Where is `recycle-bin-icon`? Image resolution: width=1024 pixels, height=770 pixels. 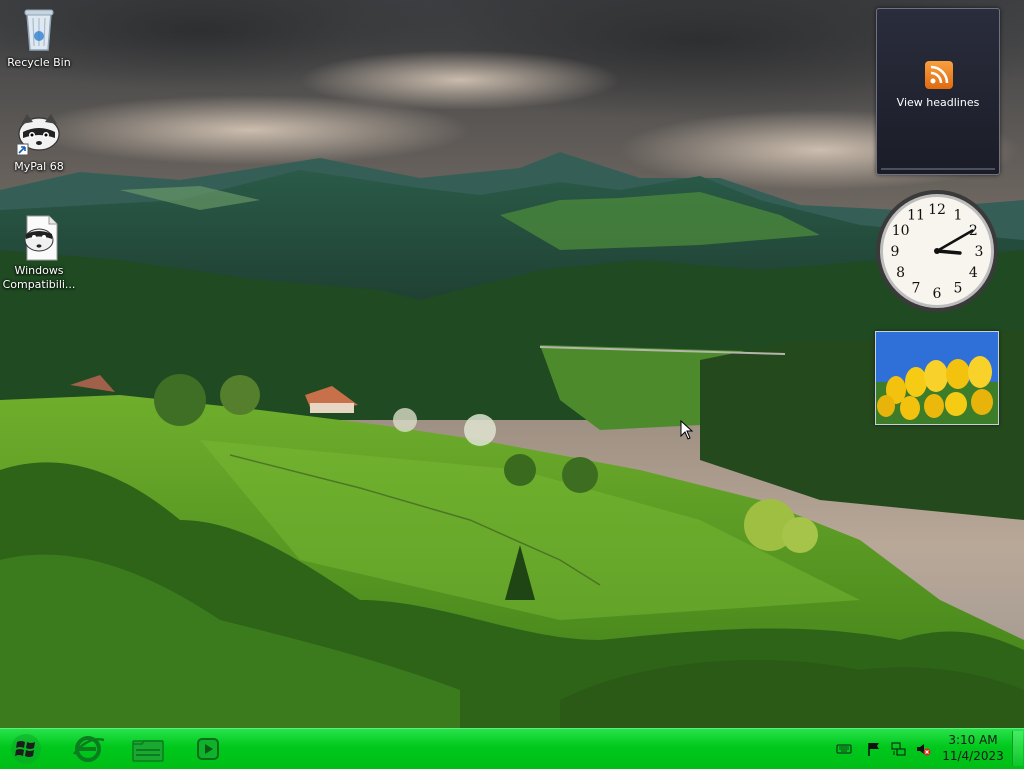
recycle-bin-icon is located at coordinates (39, 30).